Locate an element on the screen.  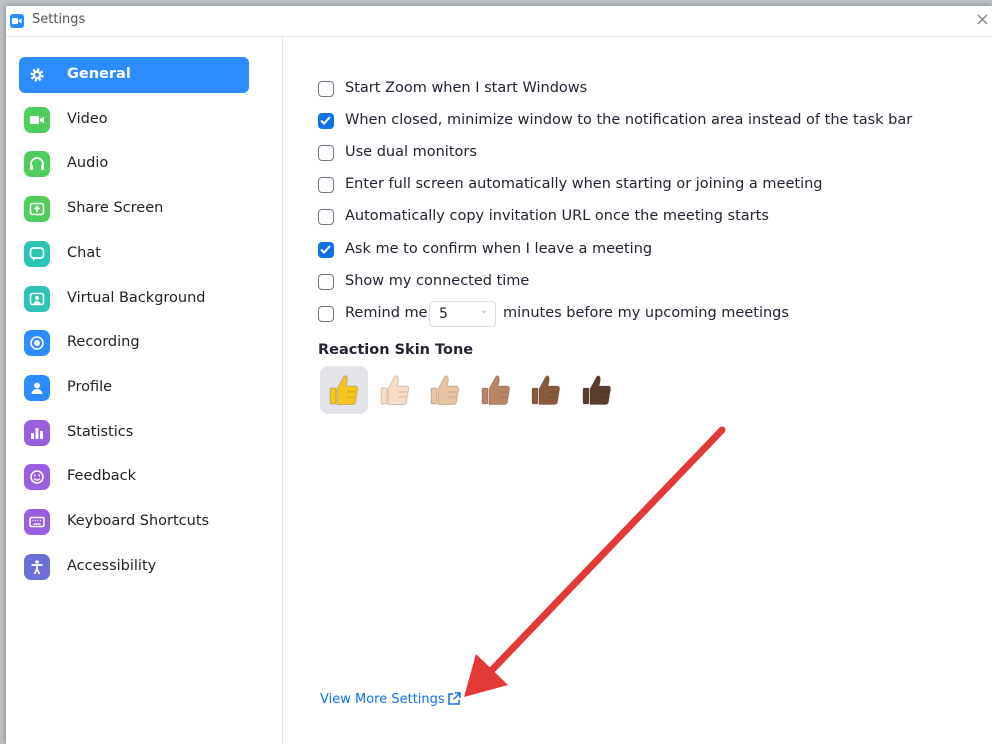
reminder-minutes-select: 5 ⌄ is located at coordinates (462, 314).